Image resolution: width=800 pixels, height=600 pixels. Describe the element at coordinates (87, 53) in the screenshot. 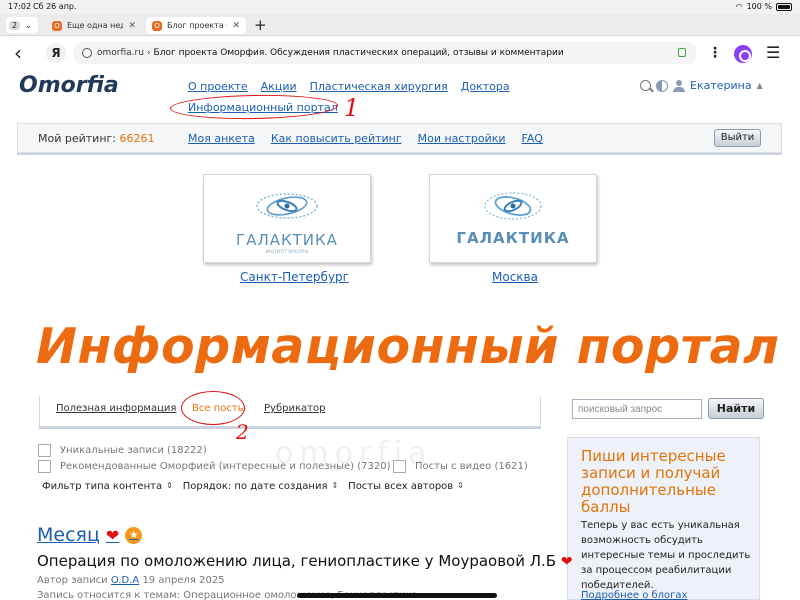

I see `site-info-icon` at that location.